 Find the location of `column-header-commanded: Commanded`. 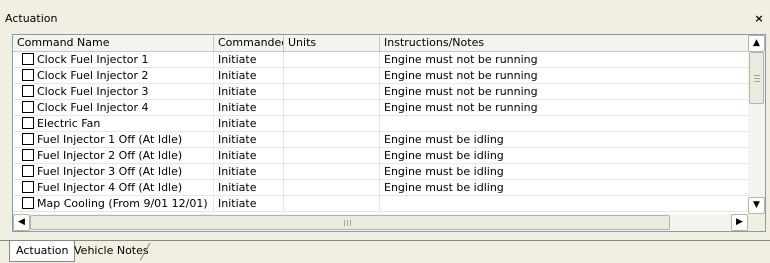

column-header-commanded: Commanded is located at coordinates (249, 43).